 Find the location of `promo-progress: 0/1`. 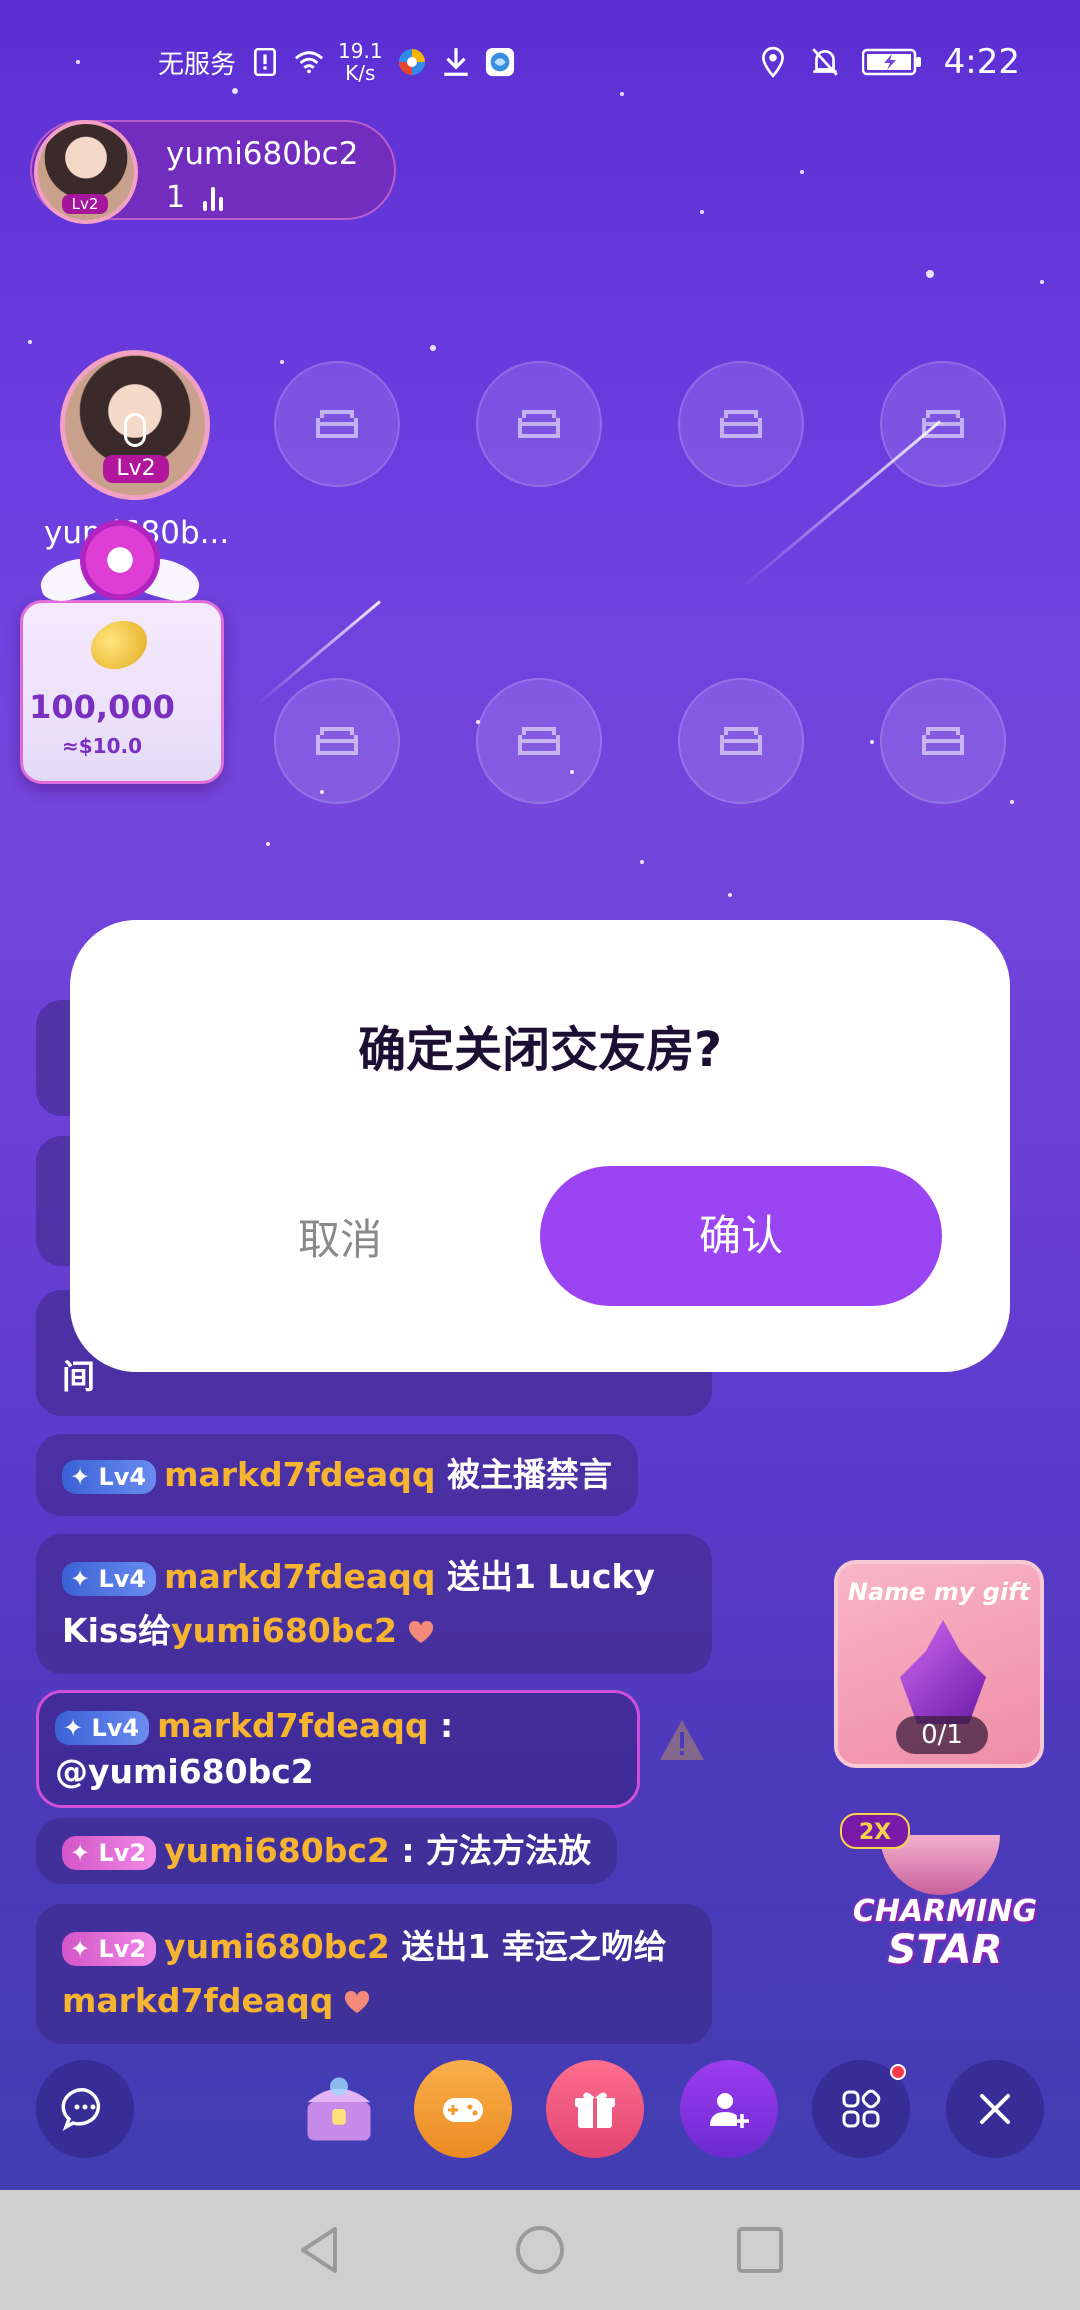

promo-progress: 0/1 is located at coordinates (942, 1735).